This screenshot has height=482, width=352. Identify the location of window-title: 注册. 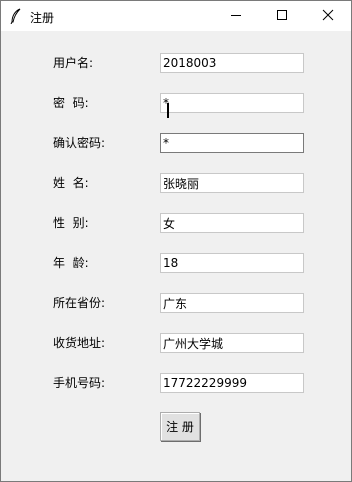
(42, 18).